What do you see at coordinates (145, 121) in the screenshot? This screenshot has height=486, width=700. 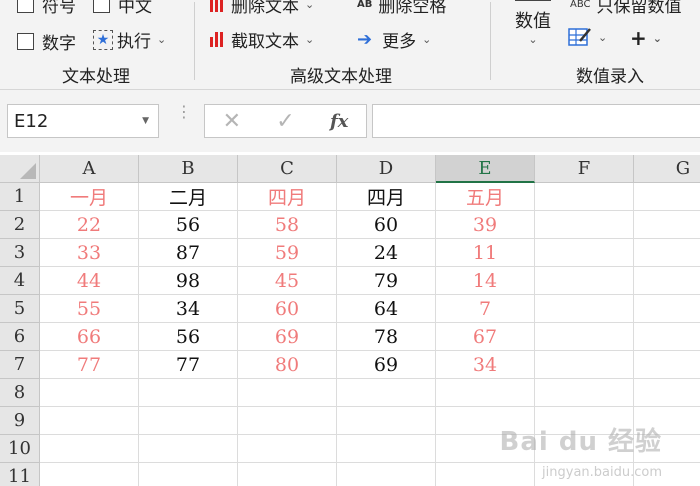 I see `dropdown-arrow-icon: ▼` at bounding box center [145, 121].